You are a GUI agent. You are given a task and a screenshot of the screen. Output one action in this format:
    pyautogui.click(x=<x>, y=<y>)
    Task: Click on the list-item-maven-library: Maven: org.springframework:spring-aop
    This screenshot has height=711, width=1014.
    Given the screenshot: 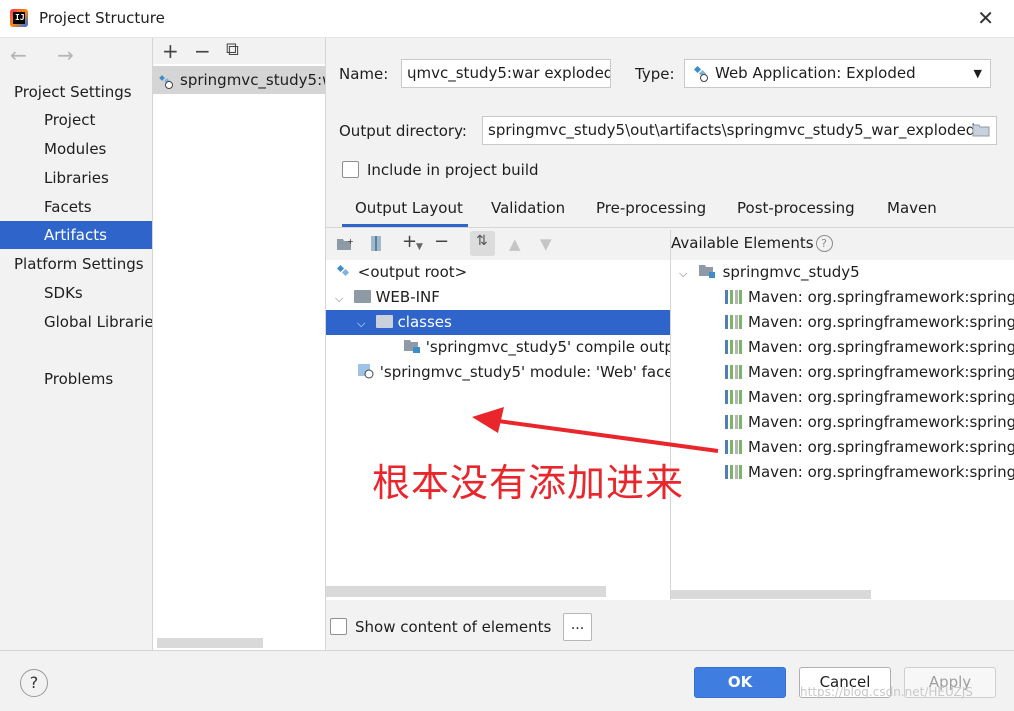 What is the action you would take?
    pyautogui.click(x=842, y=297)
    